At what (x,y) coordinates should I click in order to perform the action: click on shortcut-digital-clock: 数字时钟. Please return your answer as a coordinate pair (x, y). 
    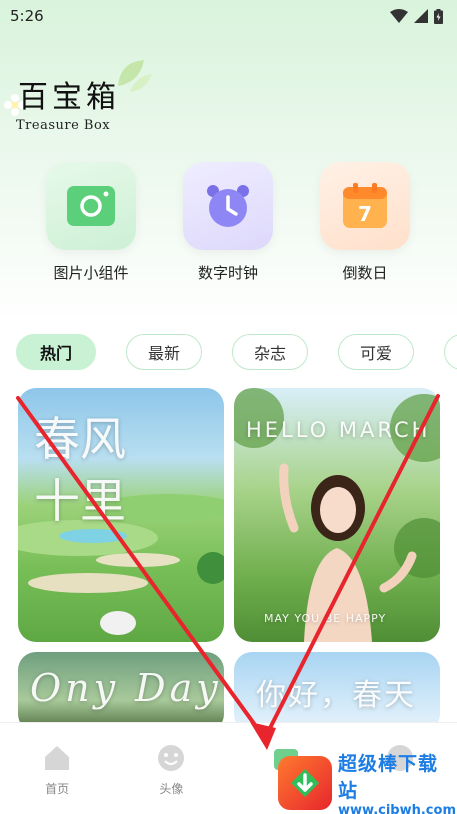
    Looking at the image, I should click on (228, 222).